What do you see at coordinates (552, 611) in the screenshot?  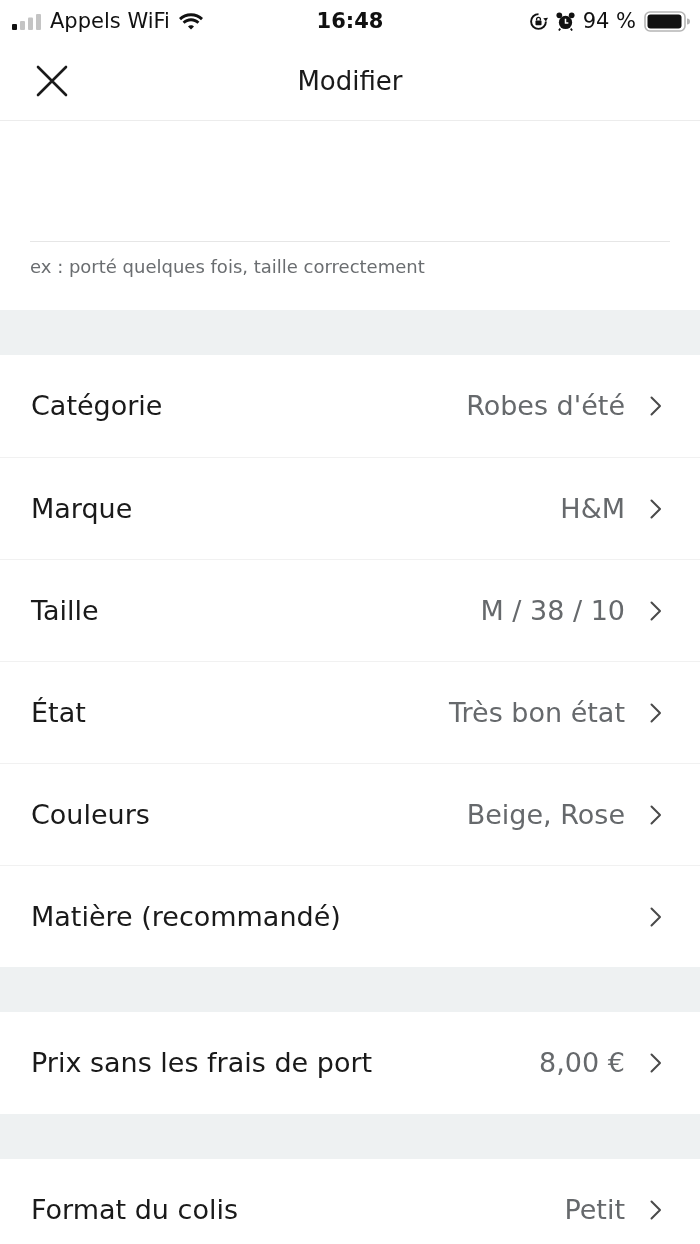 I see `item-value: M / 38 / 10` at bounding box center [552, 611].